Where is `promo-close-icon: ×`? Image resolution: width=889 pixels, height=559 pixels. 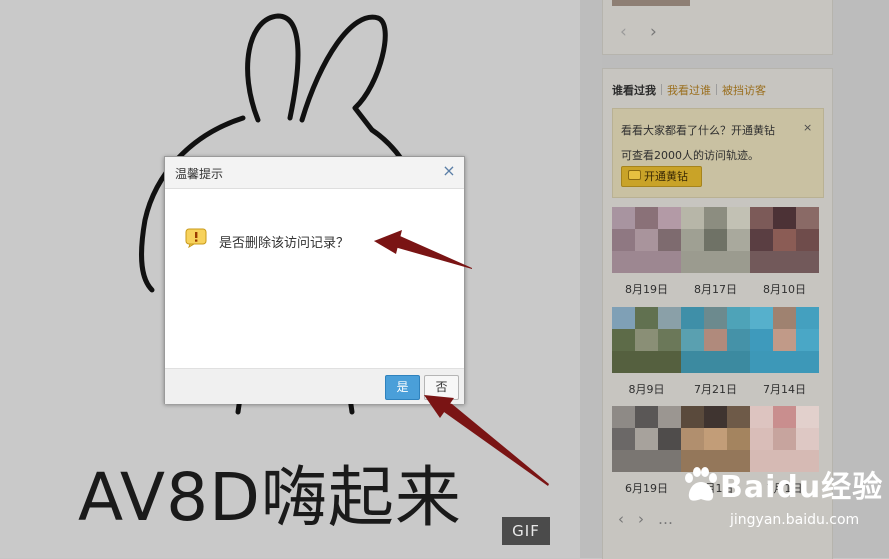
promo-close-icon: × is located at coordinates (807, 127).